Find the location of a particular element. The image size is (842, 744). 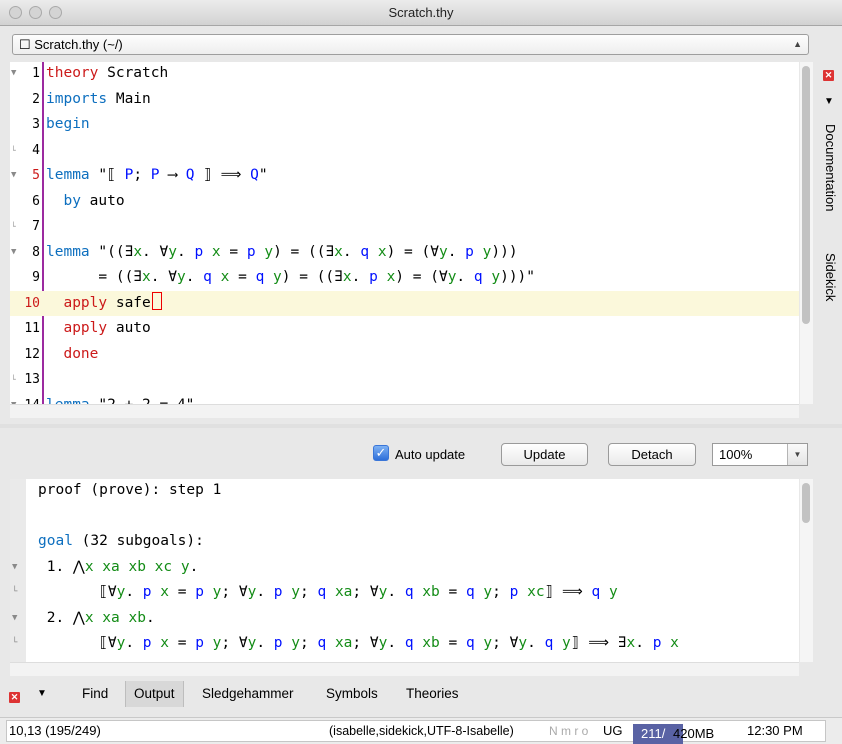

output-text: 1. ⋀x xa xb xc y. is located at coordinates (118, 568).